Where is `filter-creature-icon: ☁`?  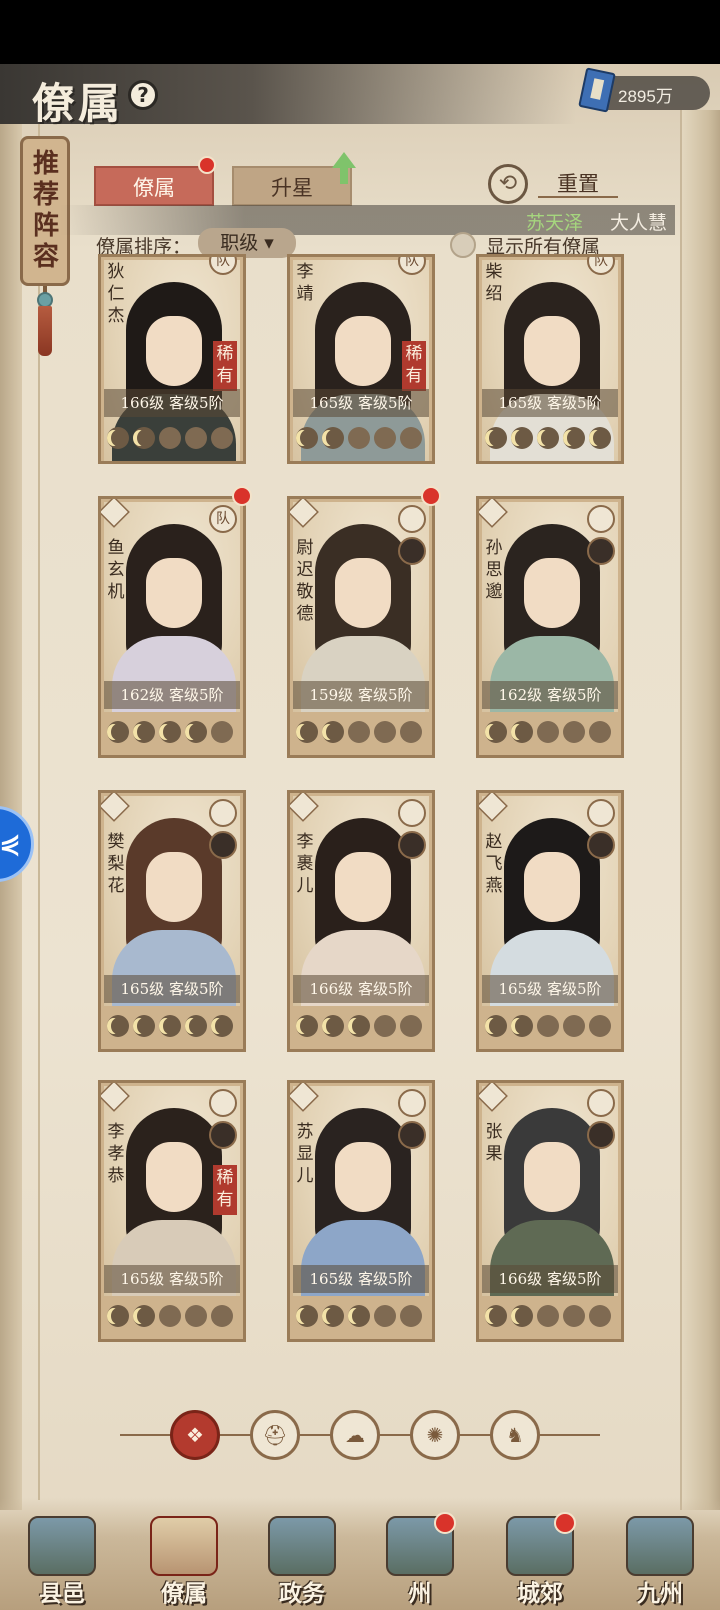
filter-creature-icon: ☁ is located at coordinates (355, 1435).